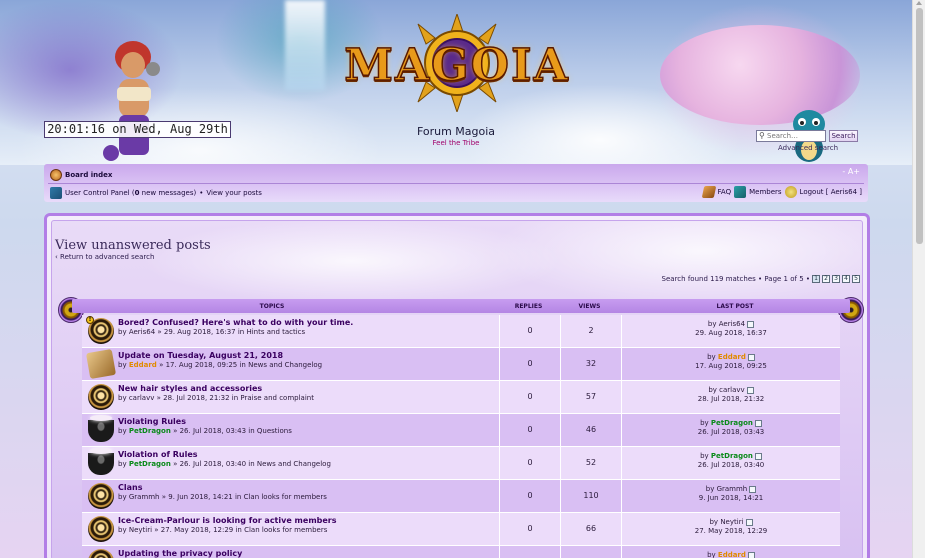  Describe the element at coordinates (142, 398) in the screenshot. I see `topic-author-link: carlavv` at that location.